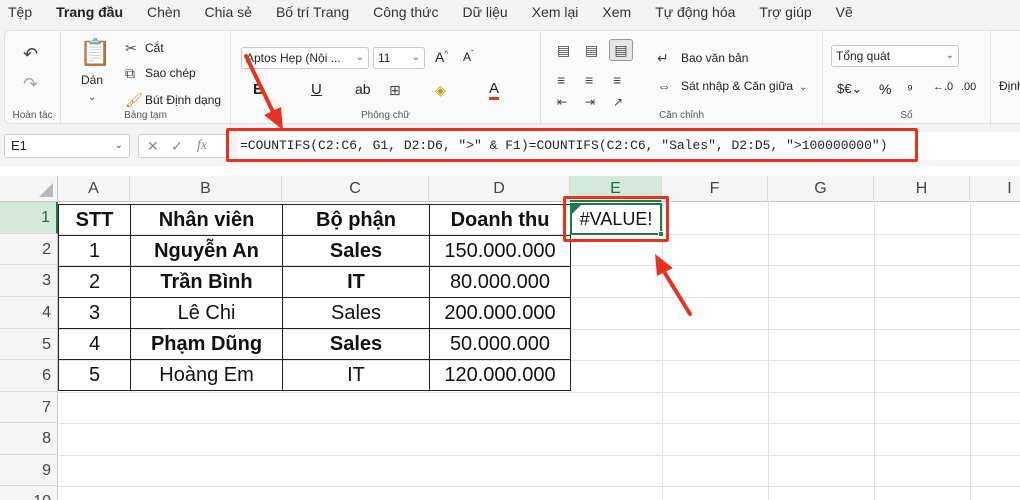 Image resolution: width=1020 pixels, height=500 pixels. I want to click on format-painter-button: Bút Định dạng, so click(183, 100).